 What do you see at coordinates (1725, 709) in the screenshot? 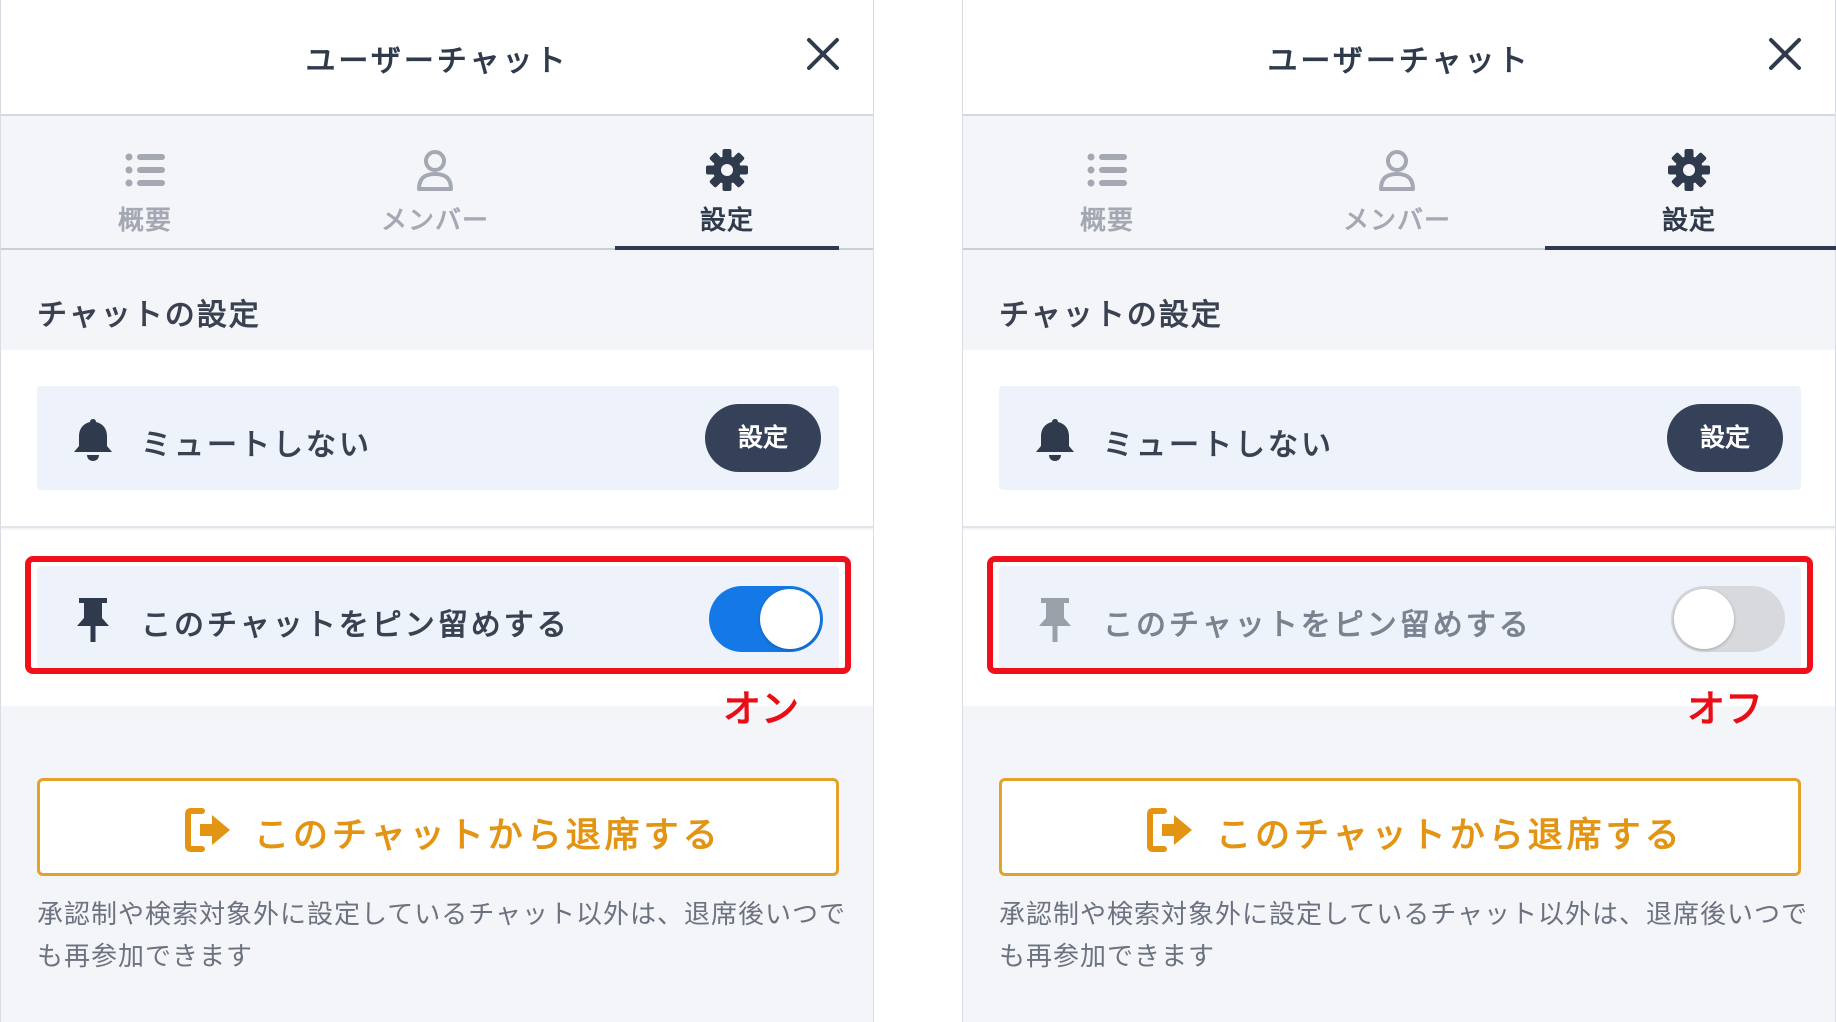
I see `annotation-off: オフ` at bounding box center [1725, 709].